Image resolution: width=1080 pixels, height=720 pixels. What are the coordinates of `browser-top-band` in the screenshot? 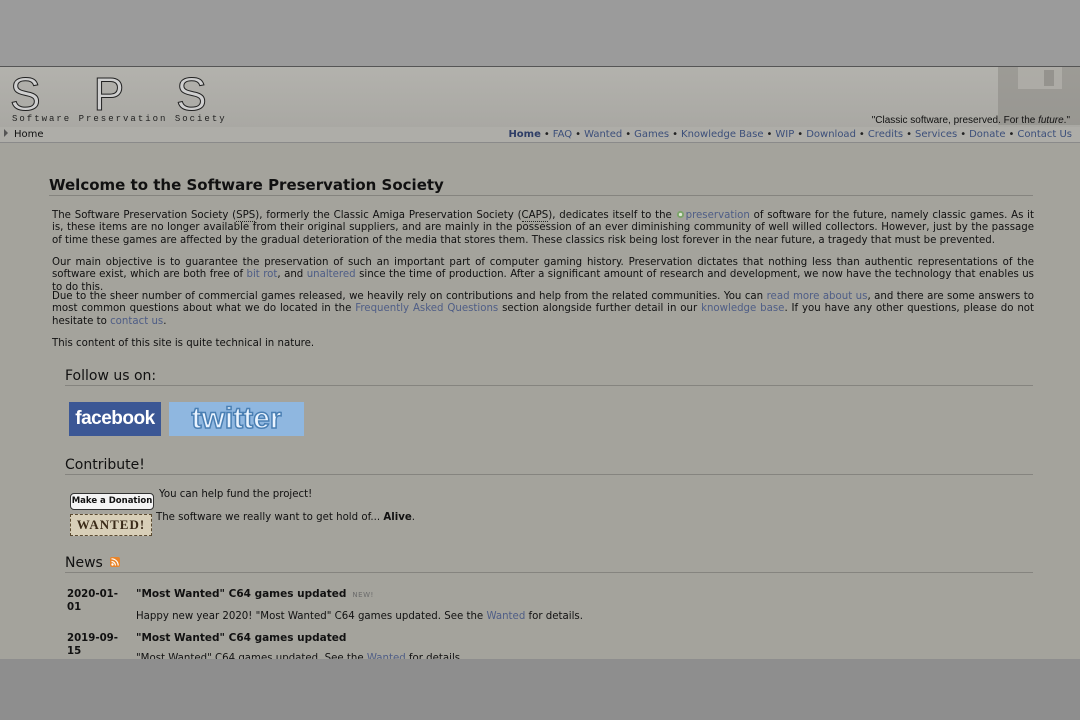 It's located at (540, 33).